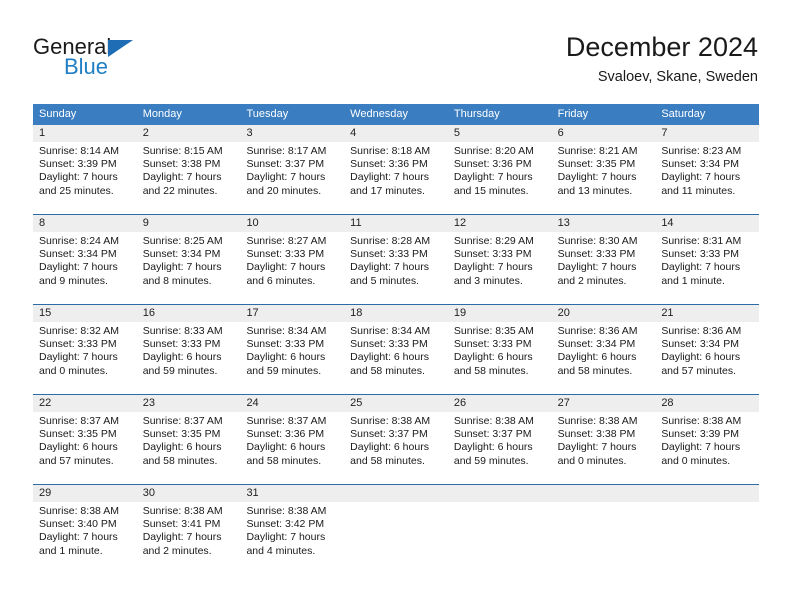  What do you see at coordinates (597, 421) in the screenshot?
I see `sunrise-time: Sunrise: 8:38 AM` at bounding box center [597, 421].